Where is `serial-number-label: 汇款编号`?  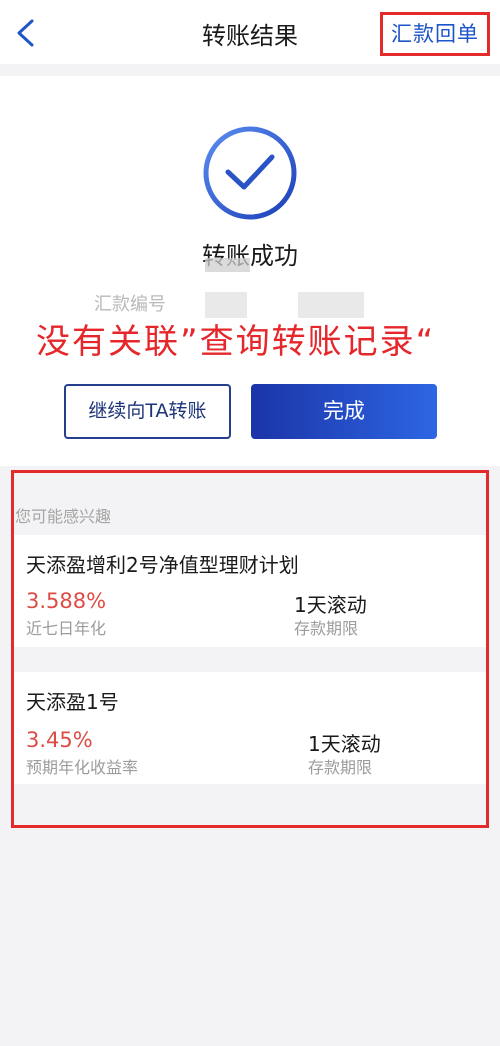 serial-number-label: 汇款编号 is located at coordinates (130, 304).